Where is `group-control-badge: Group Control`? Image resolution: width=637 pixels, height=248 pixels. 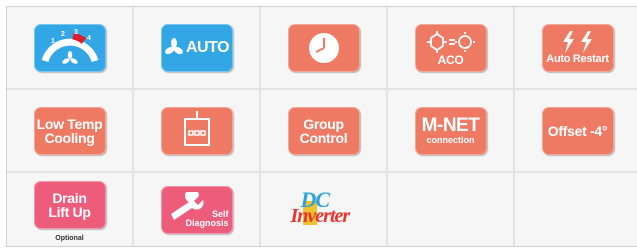
group-control-badge: Group Control is located at coordinates (323, 130).